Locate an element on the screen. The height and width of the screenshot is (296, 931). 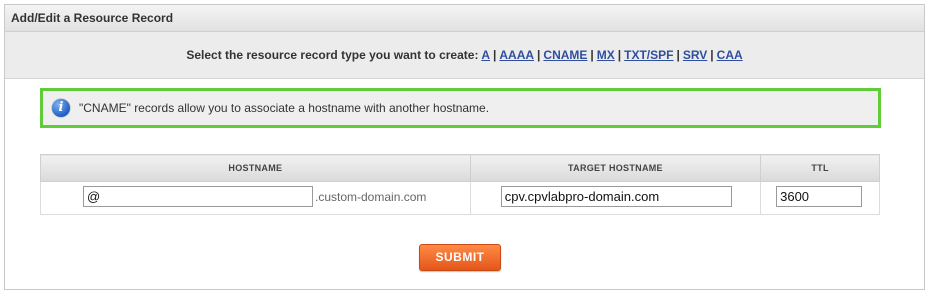
target-hostname-header: TARGET HOSTNAME is located at coordinates (615, 168).